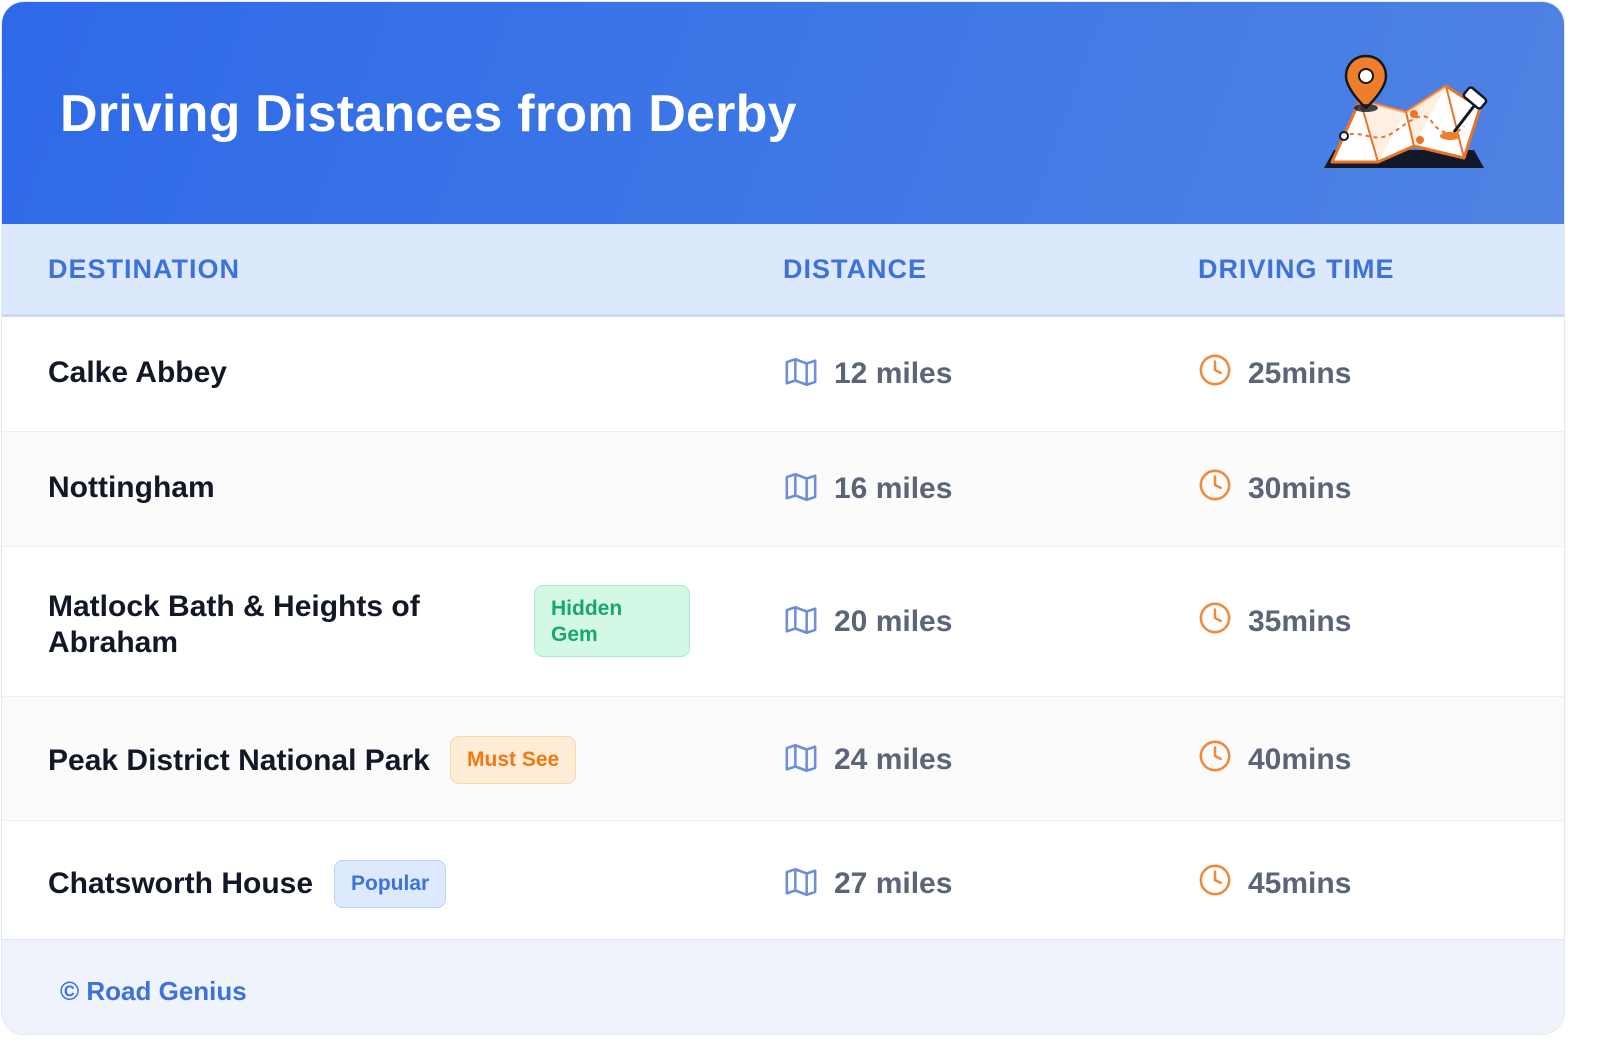  What do you see at coordinates (1300, 883) in the screenshot?
I see `driving-time-value: 45mins` at bounding box center [1300, 883].